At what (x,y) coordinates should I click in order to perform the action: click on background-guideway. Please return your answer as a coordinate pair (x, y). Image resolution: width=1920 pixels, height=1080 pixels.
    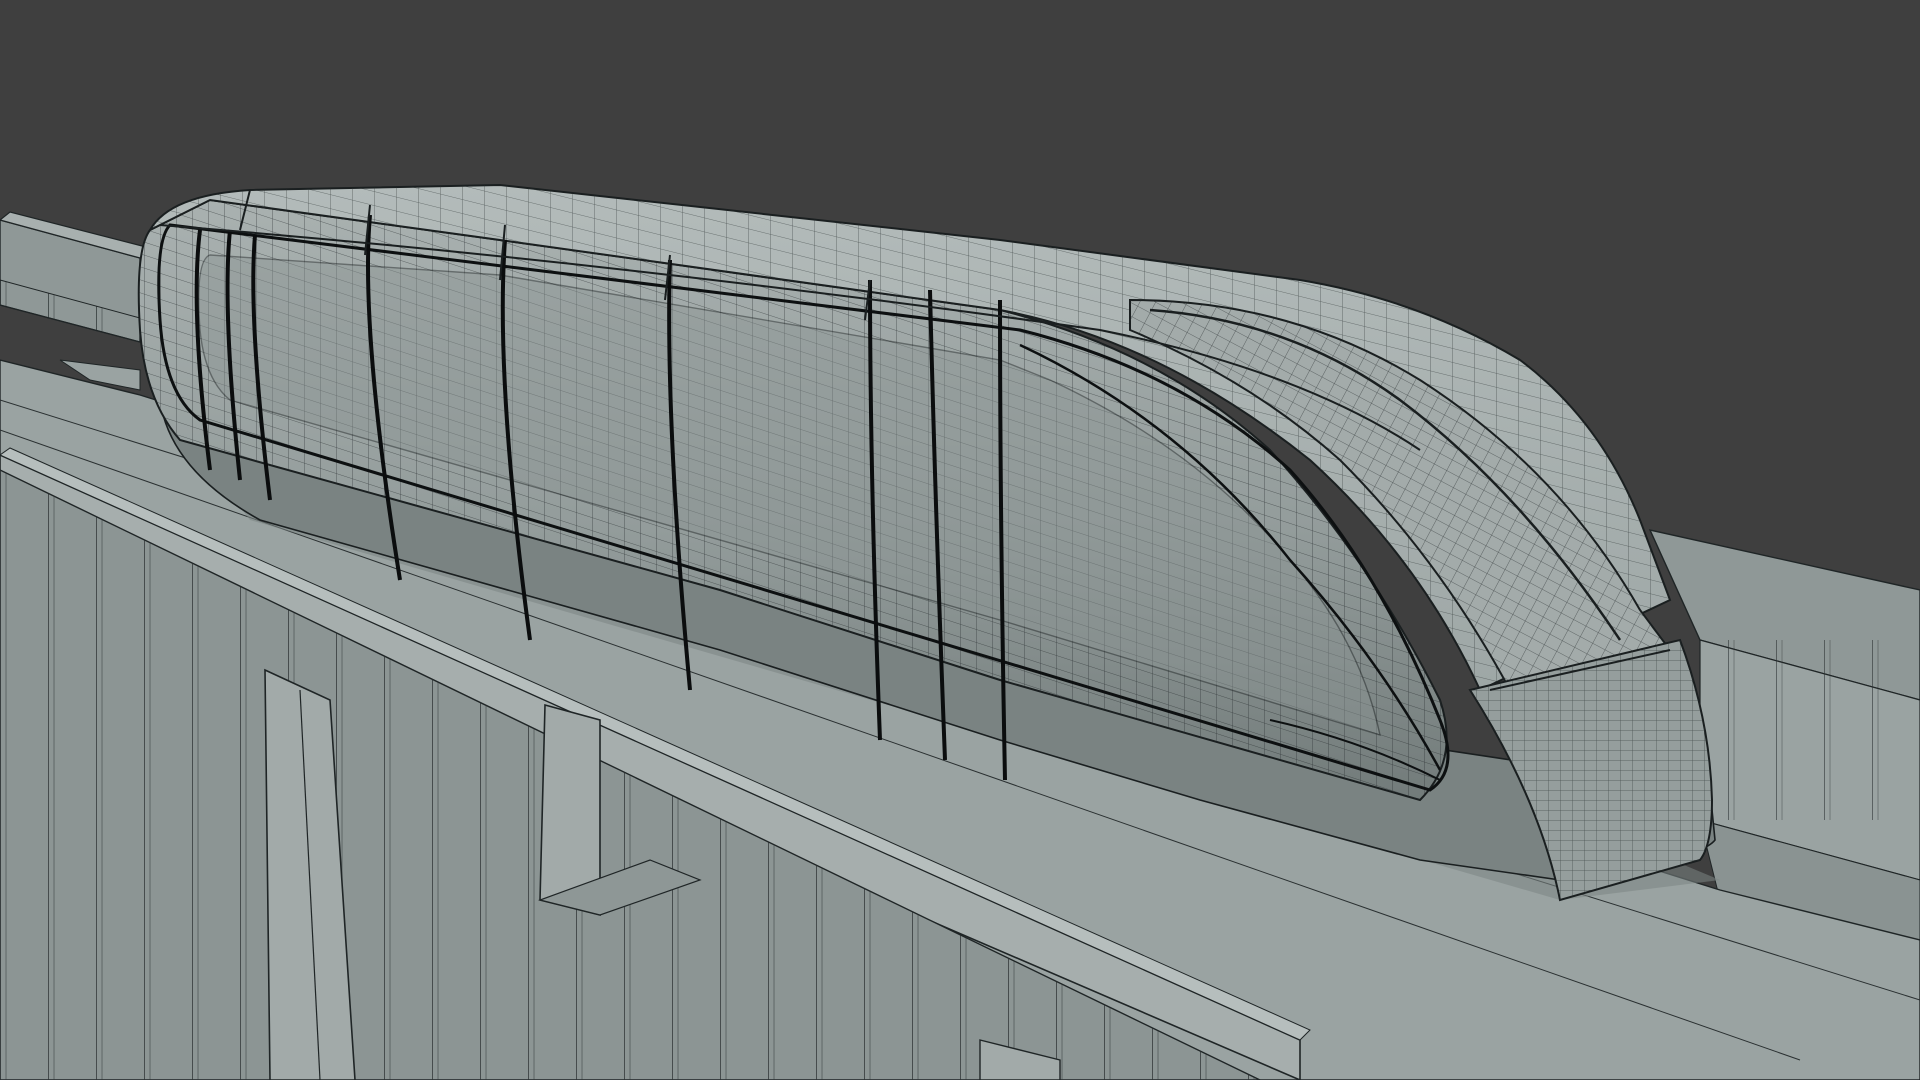
    Looking at the image, I should click on (76, 301).